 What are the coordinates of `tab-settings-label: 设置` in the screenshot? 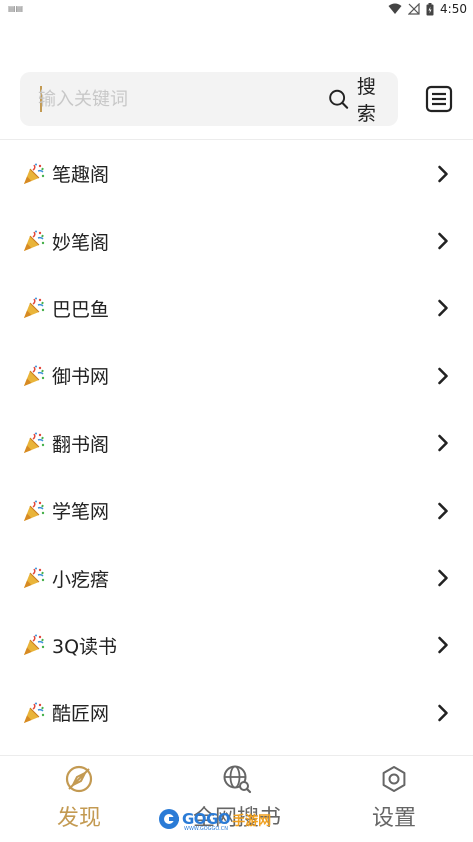 It's located at (393, 818).